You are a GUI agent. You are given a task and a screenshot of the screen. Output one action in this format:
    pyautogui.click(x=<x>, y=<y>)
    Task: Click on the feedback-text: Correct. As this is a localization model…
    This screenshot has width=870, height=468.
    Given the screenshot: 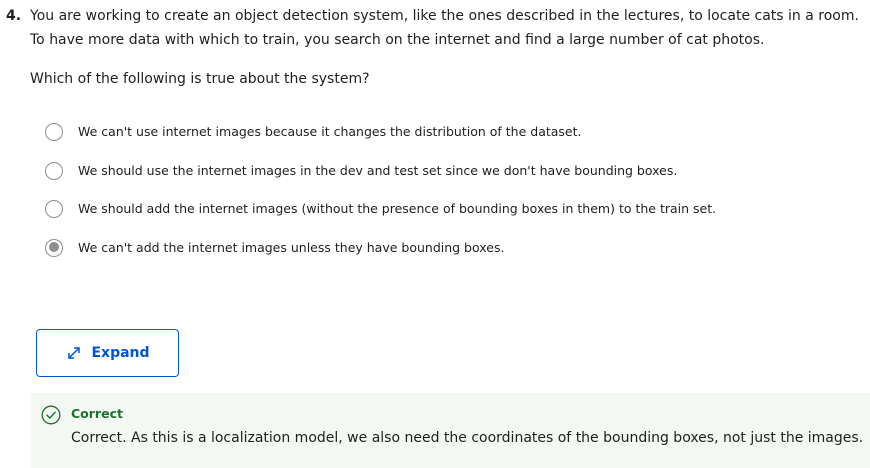 What is the action you would take?
    pyautogui.click(x=467, y=438)
    